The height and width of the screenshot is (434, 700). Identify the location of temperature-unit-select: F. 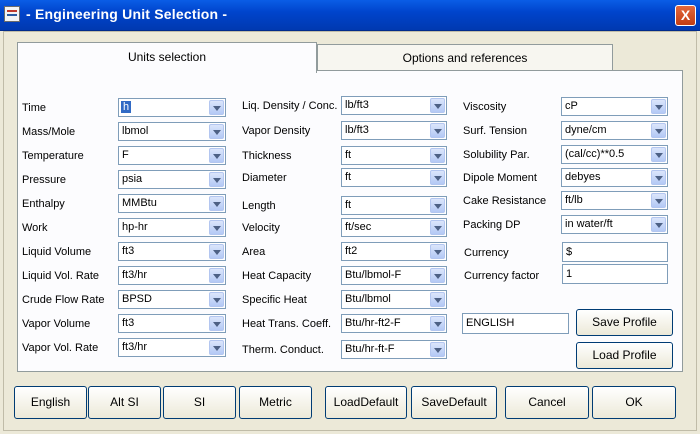
(172, 155).